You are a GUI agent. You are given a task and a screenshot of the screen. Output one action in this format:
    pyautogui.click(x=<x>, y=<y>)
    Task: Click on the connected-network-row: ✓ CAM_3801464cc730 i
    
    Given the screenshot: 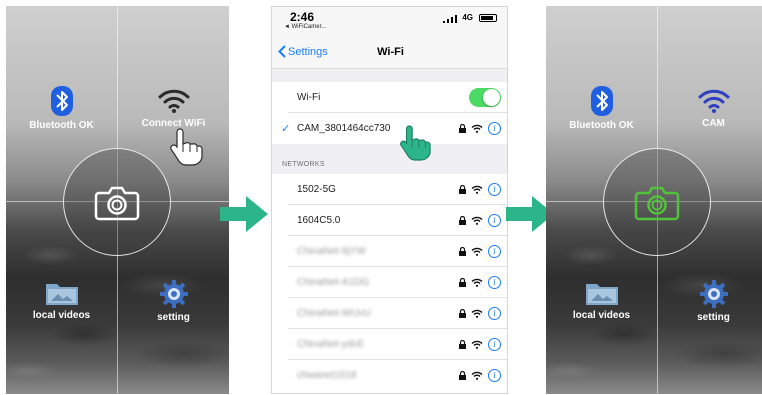 What is the action you would take?
    pyautogui.click(x=389, y=128)
    